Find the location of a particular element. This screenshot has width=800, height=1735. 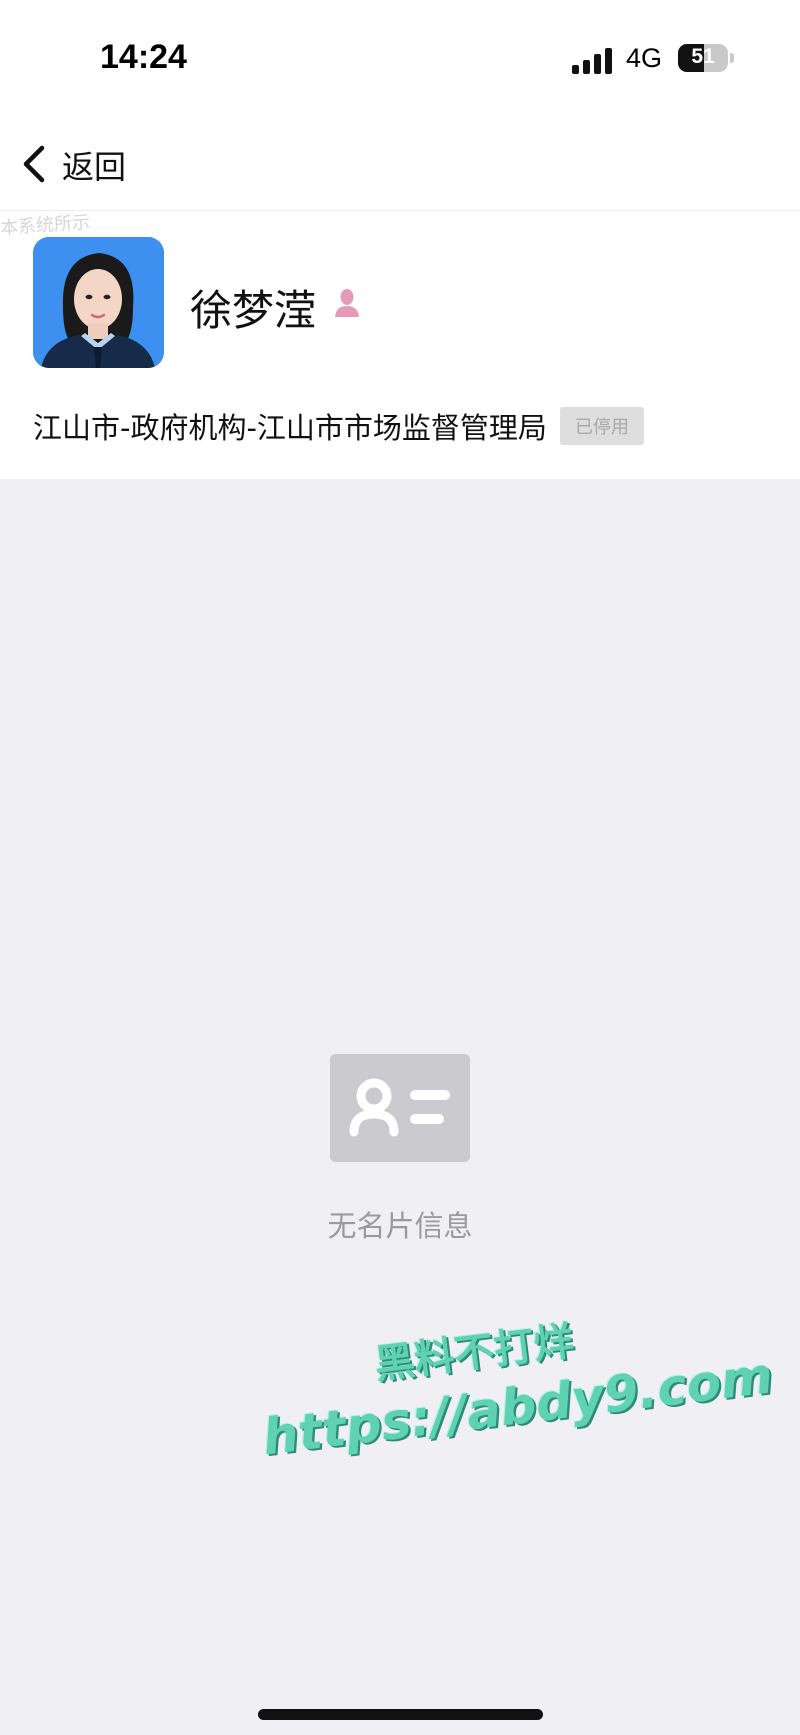

avatar-portrait is located at coordinates (98, 302).